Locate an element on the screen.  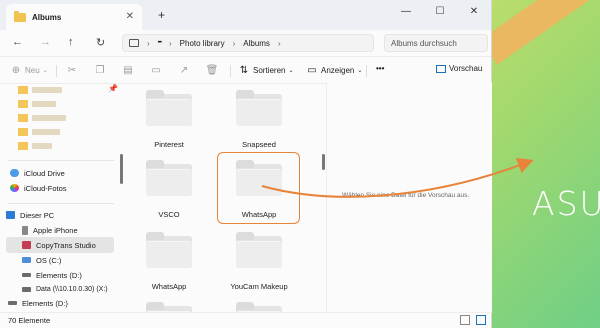
back-button: ← is located at coordinates (17, 42).